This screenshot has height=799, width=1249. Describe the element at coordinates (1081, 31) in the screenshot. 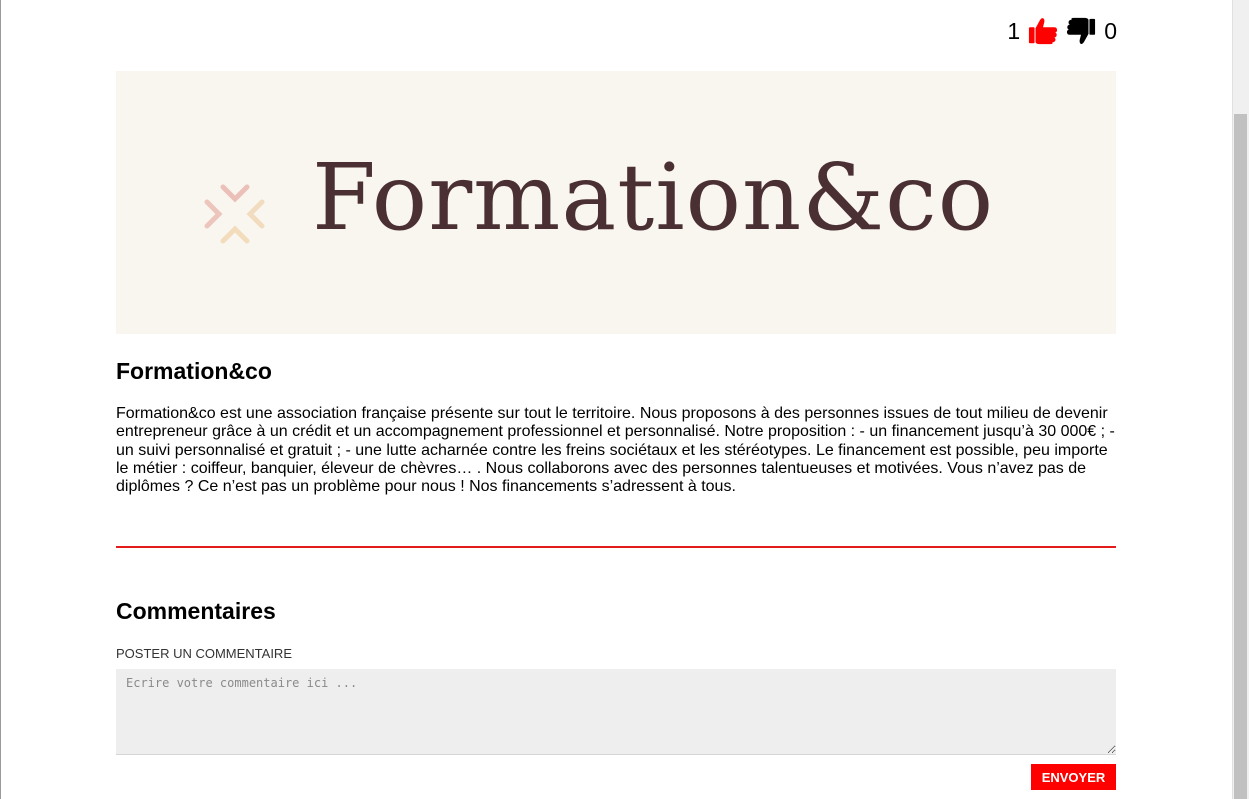

I see `thumbs-down-icon` at that location.